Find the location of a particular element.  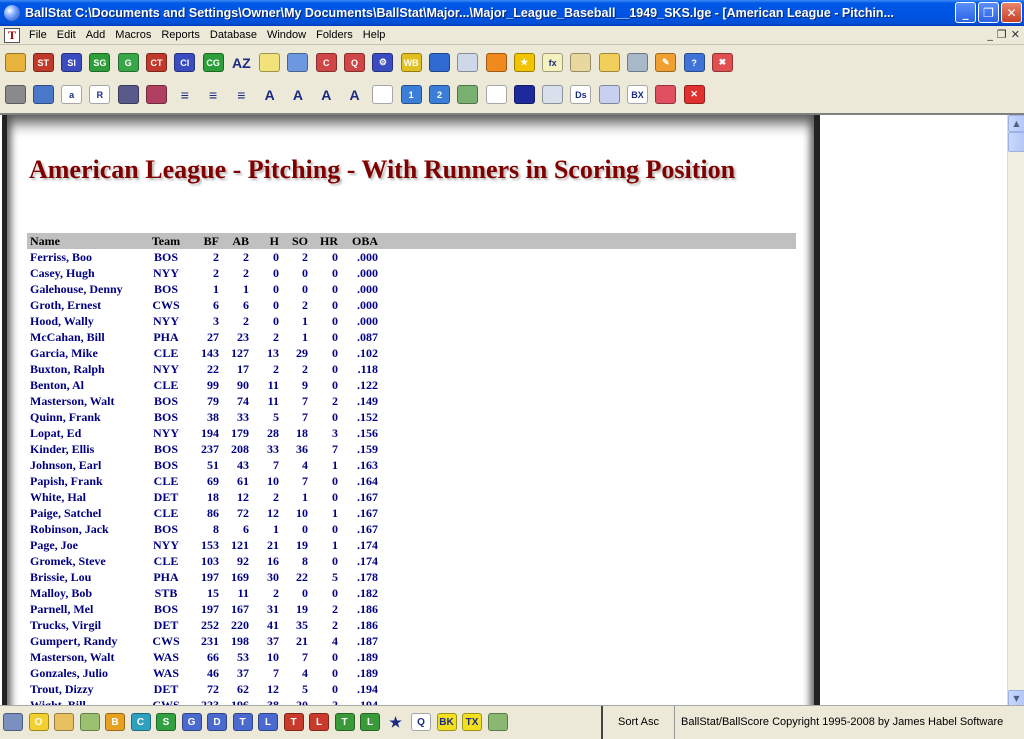

table-row: Page, Joe NYY 153 121 21 19 1 .174 is located at coordinates (411, 545).